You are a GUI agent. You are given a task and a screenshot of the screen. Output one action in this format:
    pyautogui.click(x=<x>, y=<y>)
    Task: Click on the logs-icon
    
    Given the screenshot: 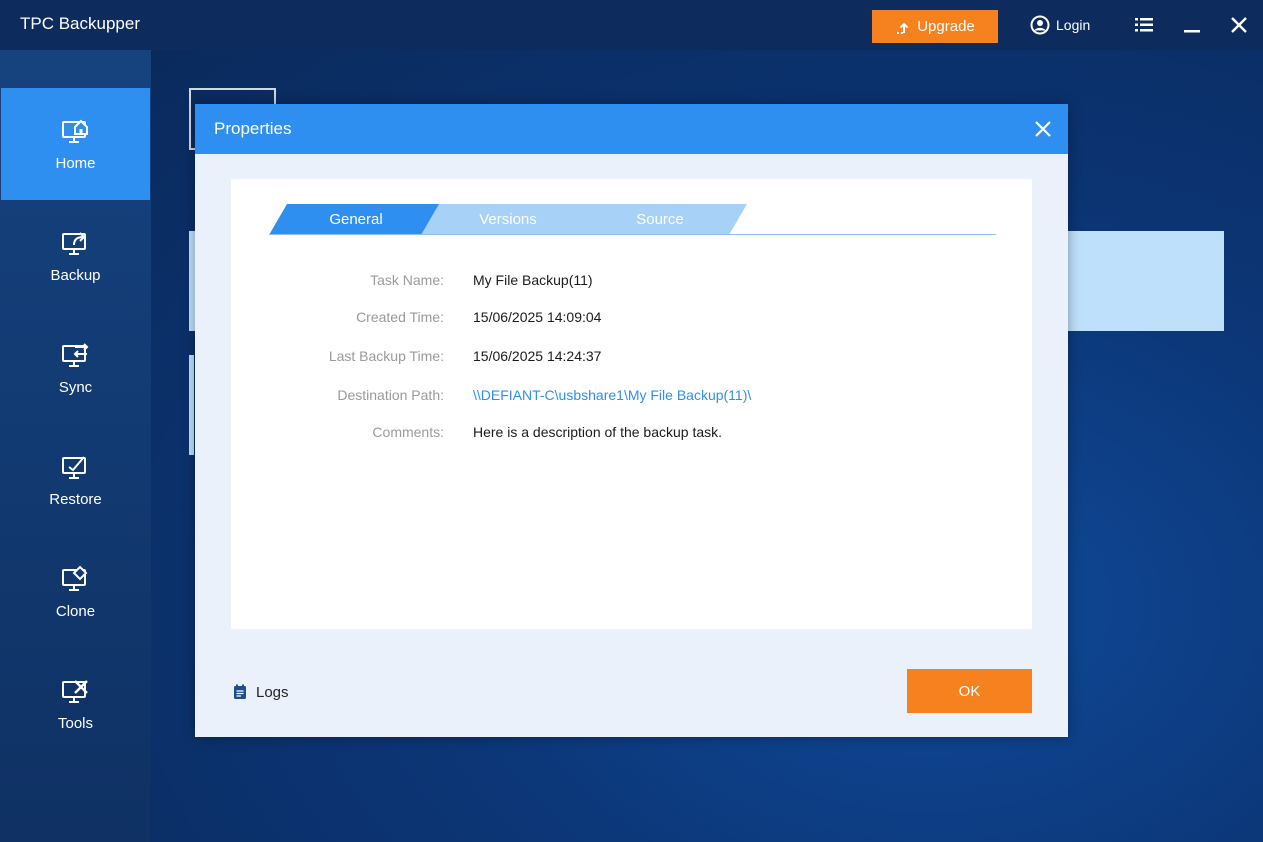 What is the action you would take?
    pyautogui.click(x=240, y=691)
    